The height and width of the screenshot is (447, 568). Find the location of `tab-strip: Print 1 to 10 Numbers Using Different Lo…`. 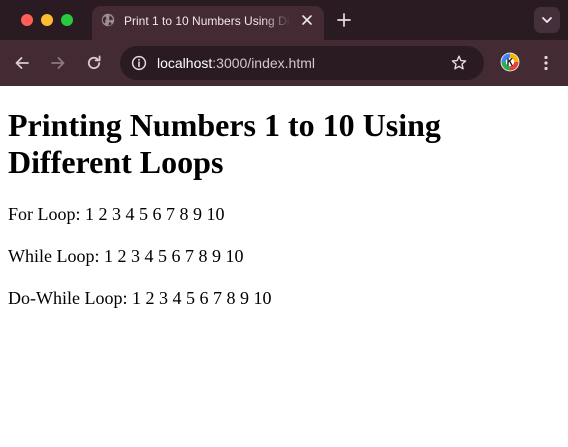

tab-strip: Print 1 to 10 Numbers Using Different Lo… is located at coordinates (284, 20).